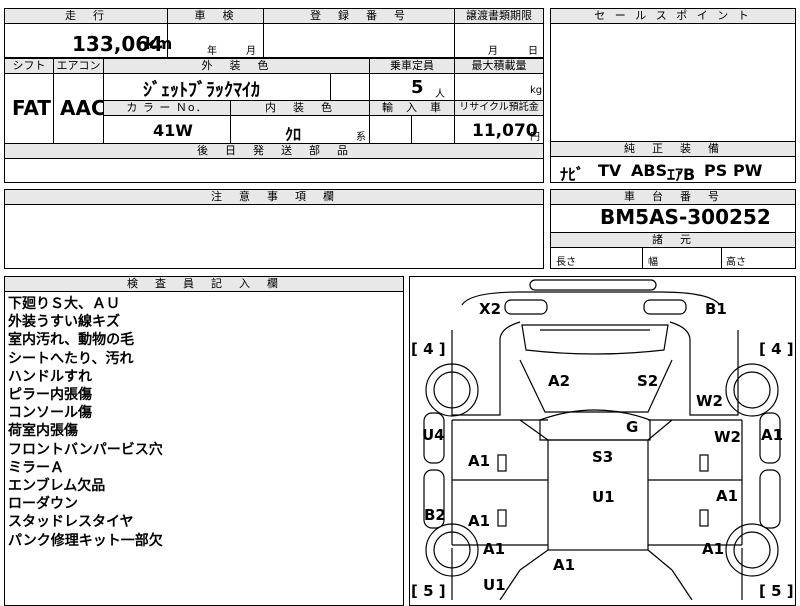  I want to click on tire-rear-left-label: [ 4 ], so click(428, 349).